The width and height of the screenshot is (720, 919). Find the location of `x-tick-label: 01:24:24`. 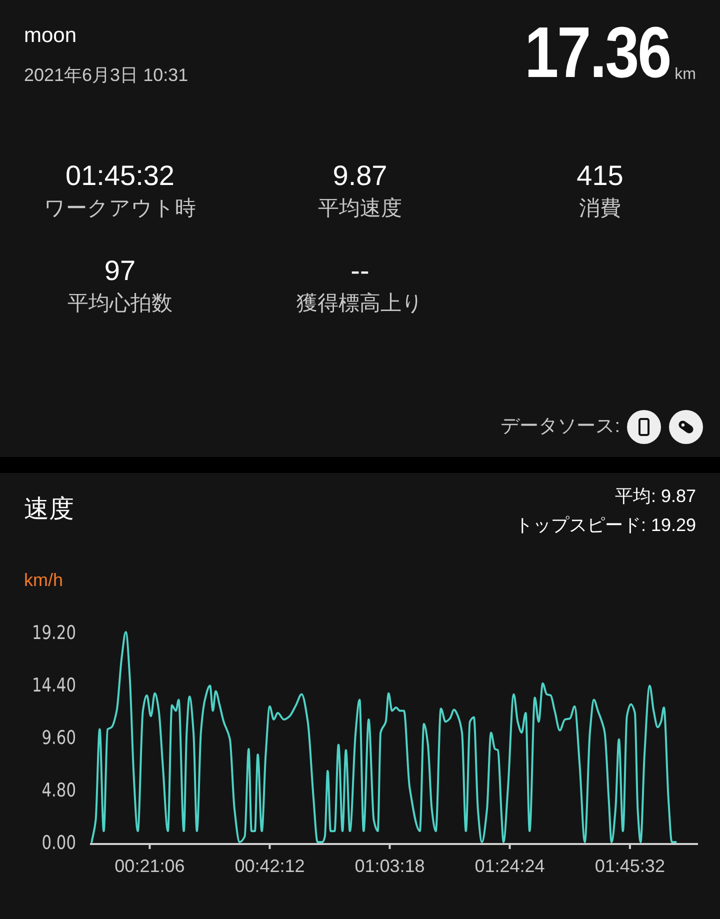

x-tick-label: 01:24:24 is located at coordinates (509, 865).